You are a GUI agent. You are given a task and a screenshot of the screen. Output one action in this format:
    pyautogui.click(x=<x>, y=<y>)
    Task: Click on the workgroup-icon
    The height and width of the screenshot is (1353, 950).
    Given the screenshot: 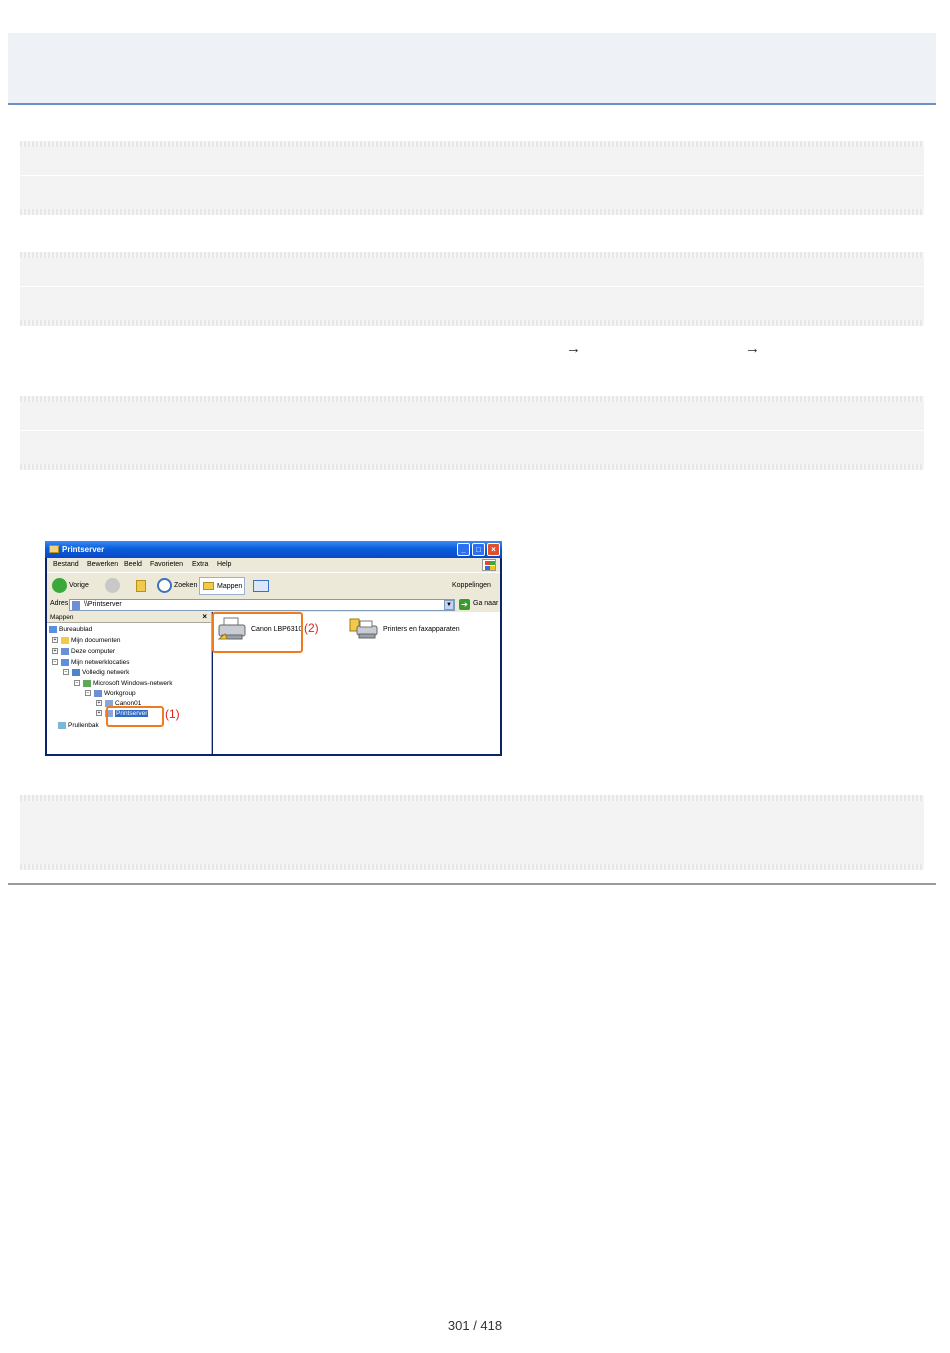 What is the action you would take?
    pyautogui.click(x=98, y=693)
    